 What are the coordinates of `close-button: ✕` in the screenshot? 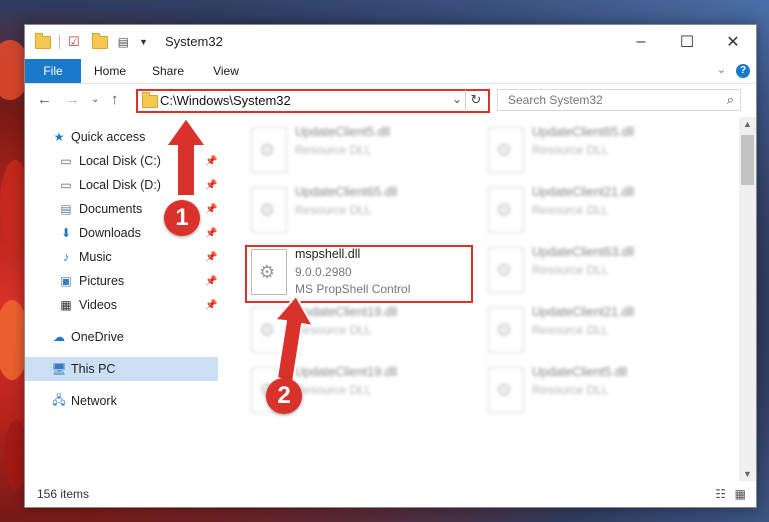 It's located at (733, 42).